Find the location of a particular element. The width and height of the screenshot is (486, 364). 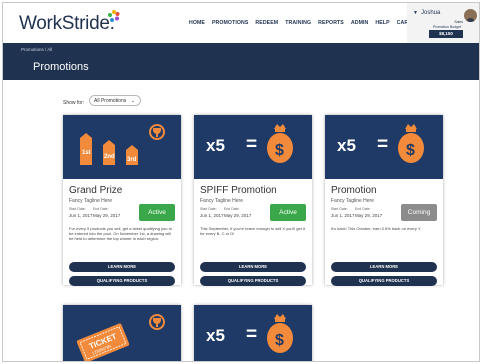

promotion-card: x5 = $ is located at coordinates (253, 333).